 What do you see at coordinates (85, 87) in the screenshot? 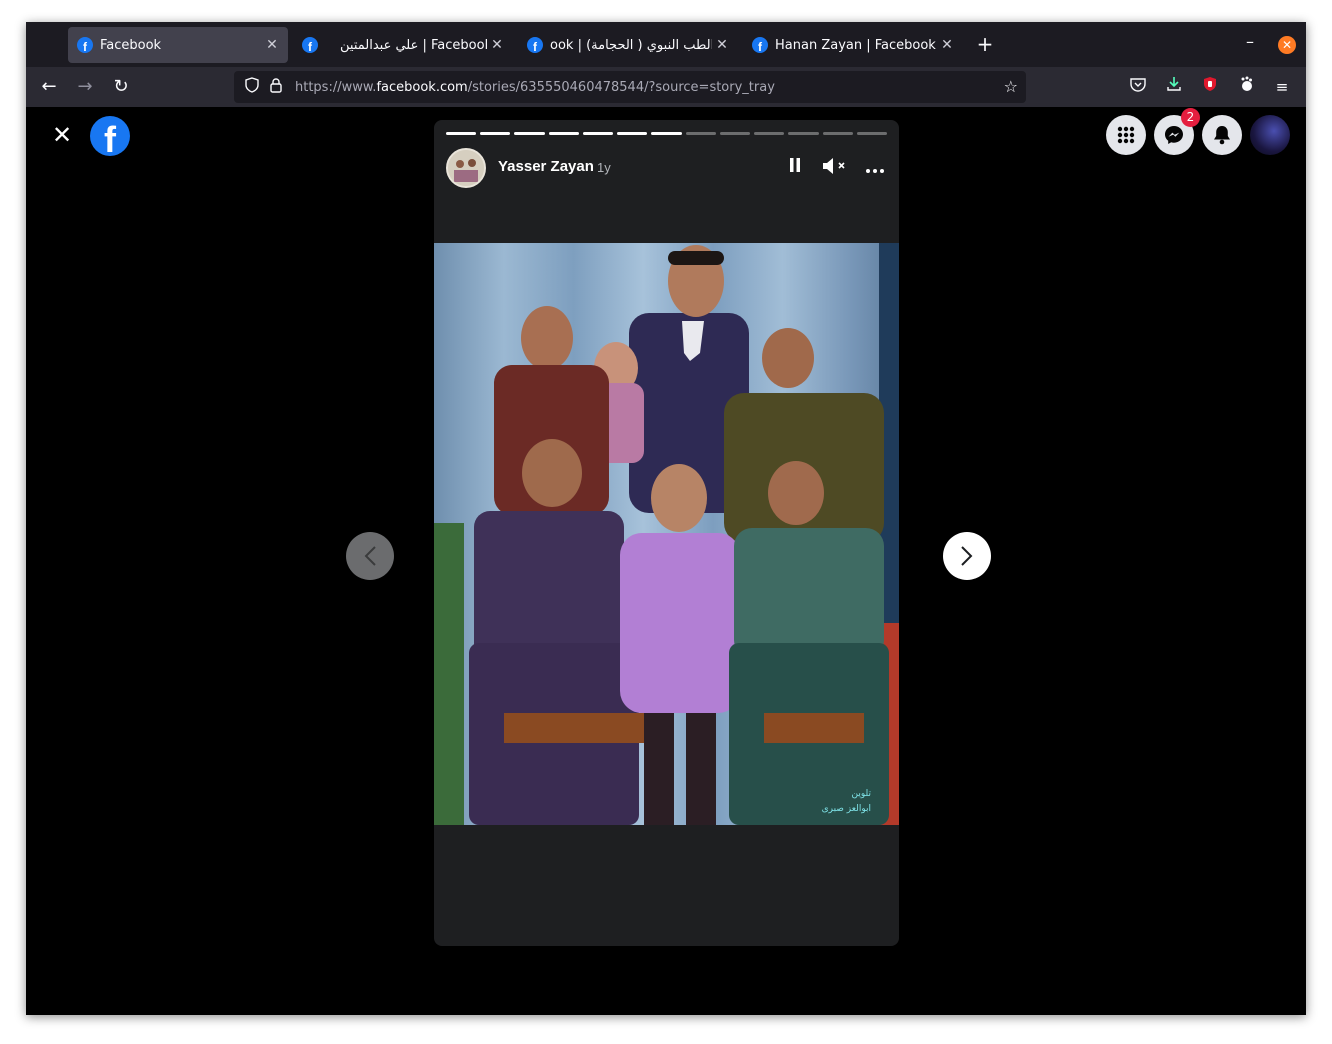
I see `forward-button: →` at bounding box center [85, 87].